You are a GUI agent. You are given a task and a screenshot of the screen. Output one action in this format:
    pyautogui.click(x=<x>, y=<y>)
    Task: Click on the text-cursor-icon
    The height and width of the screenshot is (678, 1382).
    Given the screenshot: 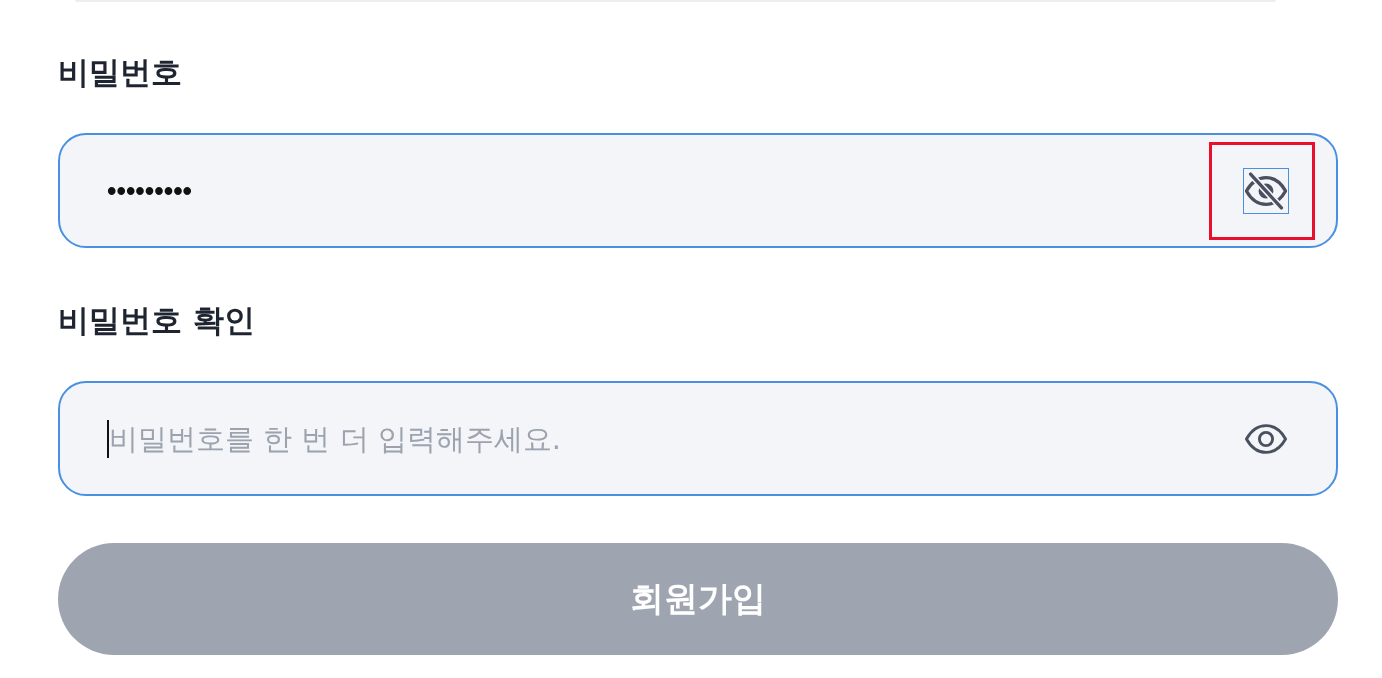 What is the action you would take?
    pyautogui.click(x=108, y=438)
    